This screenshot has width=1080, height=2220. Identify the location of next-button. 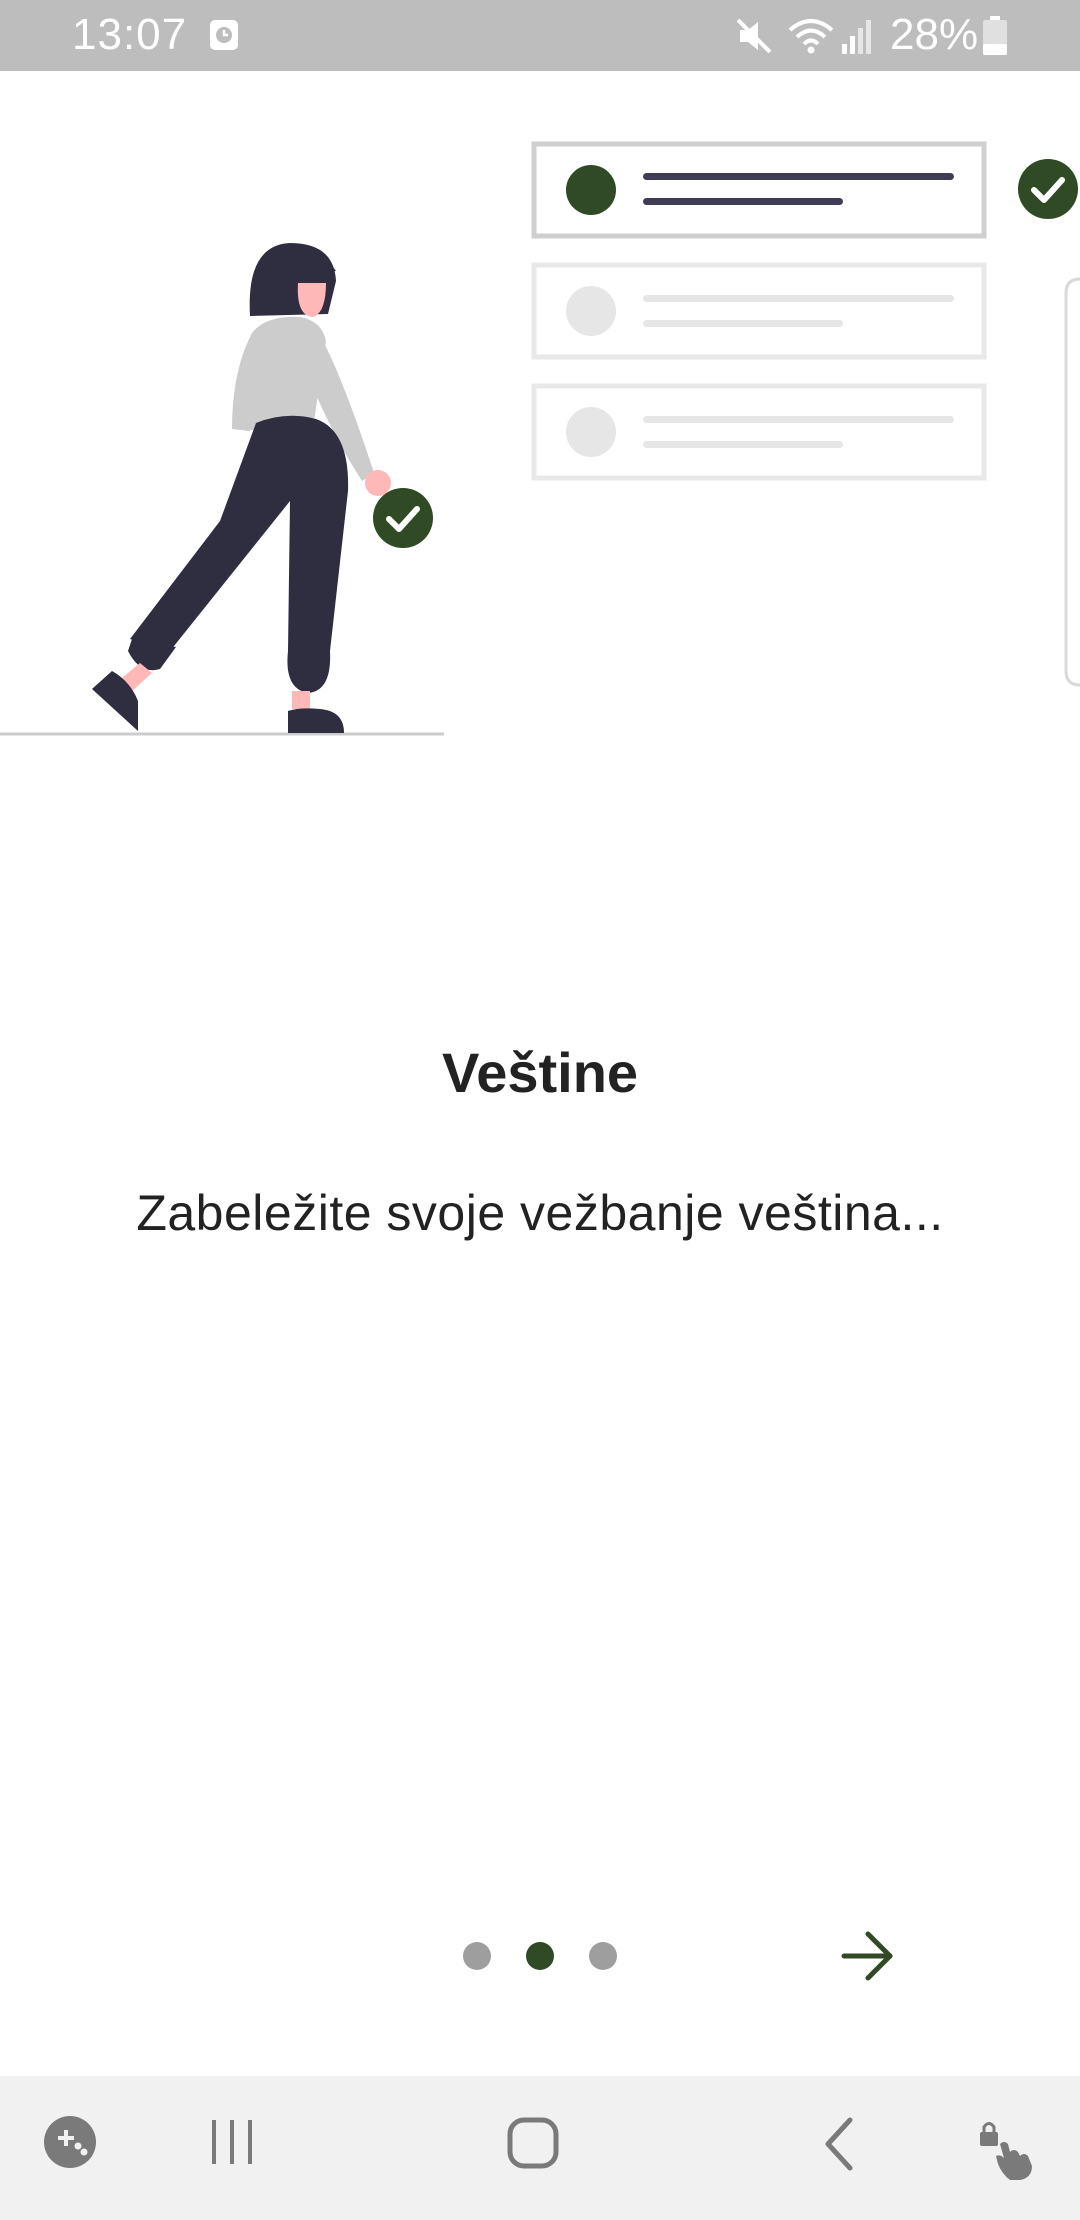
(867, 1956).